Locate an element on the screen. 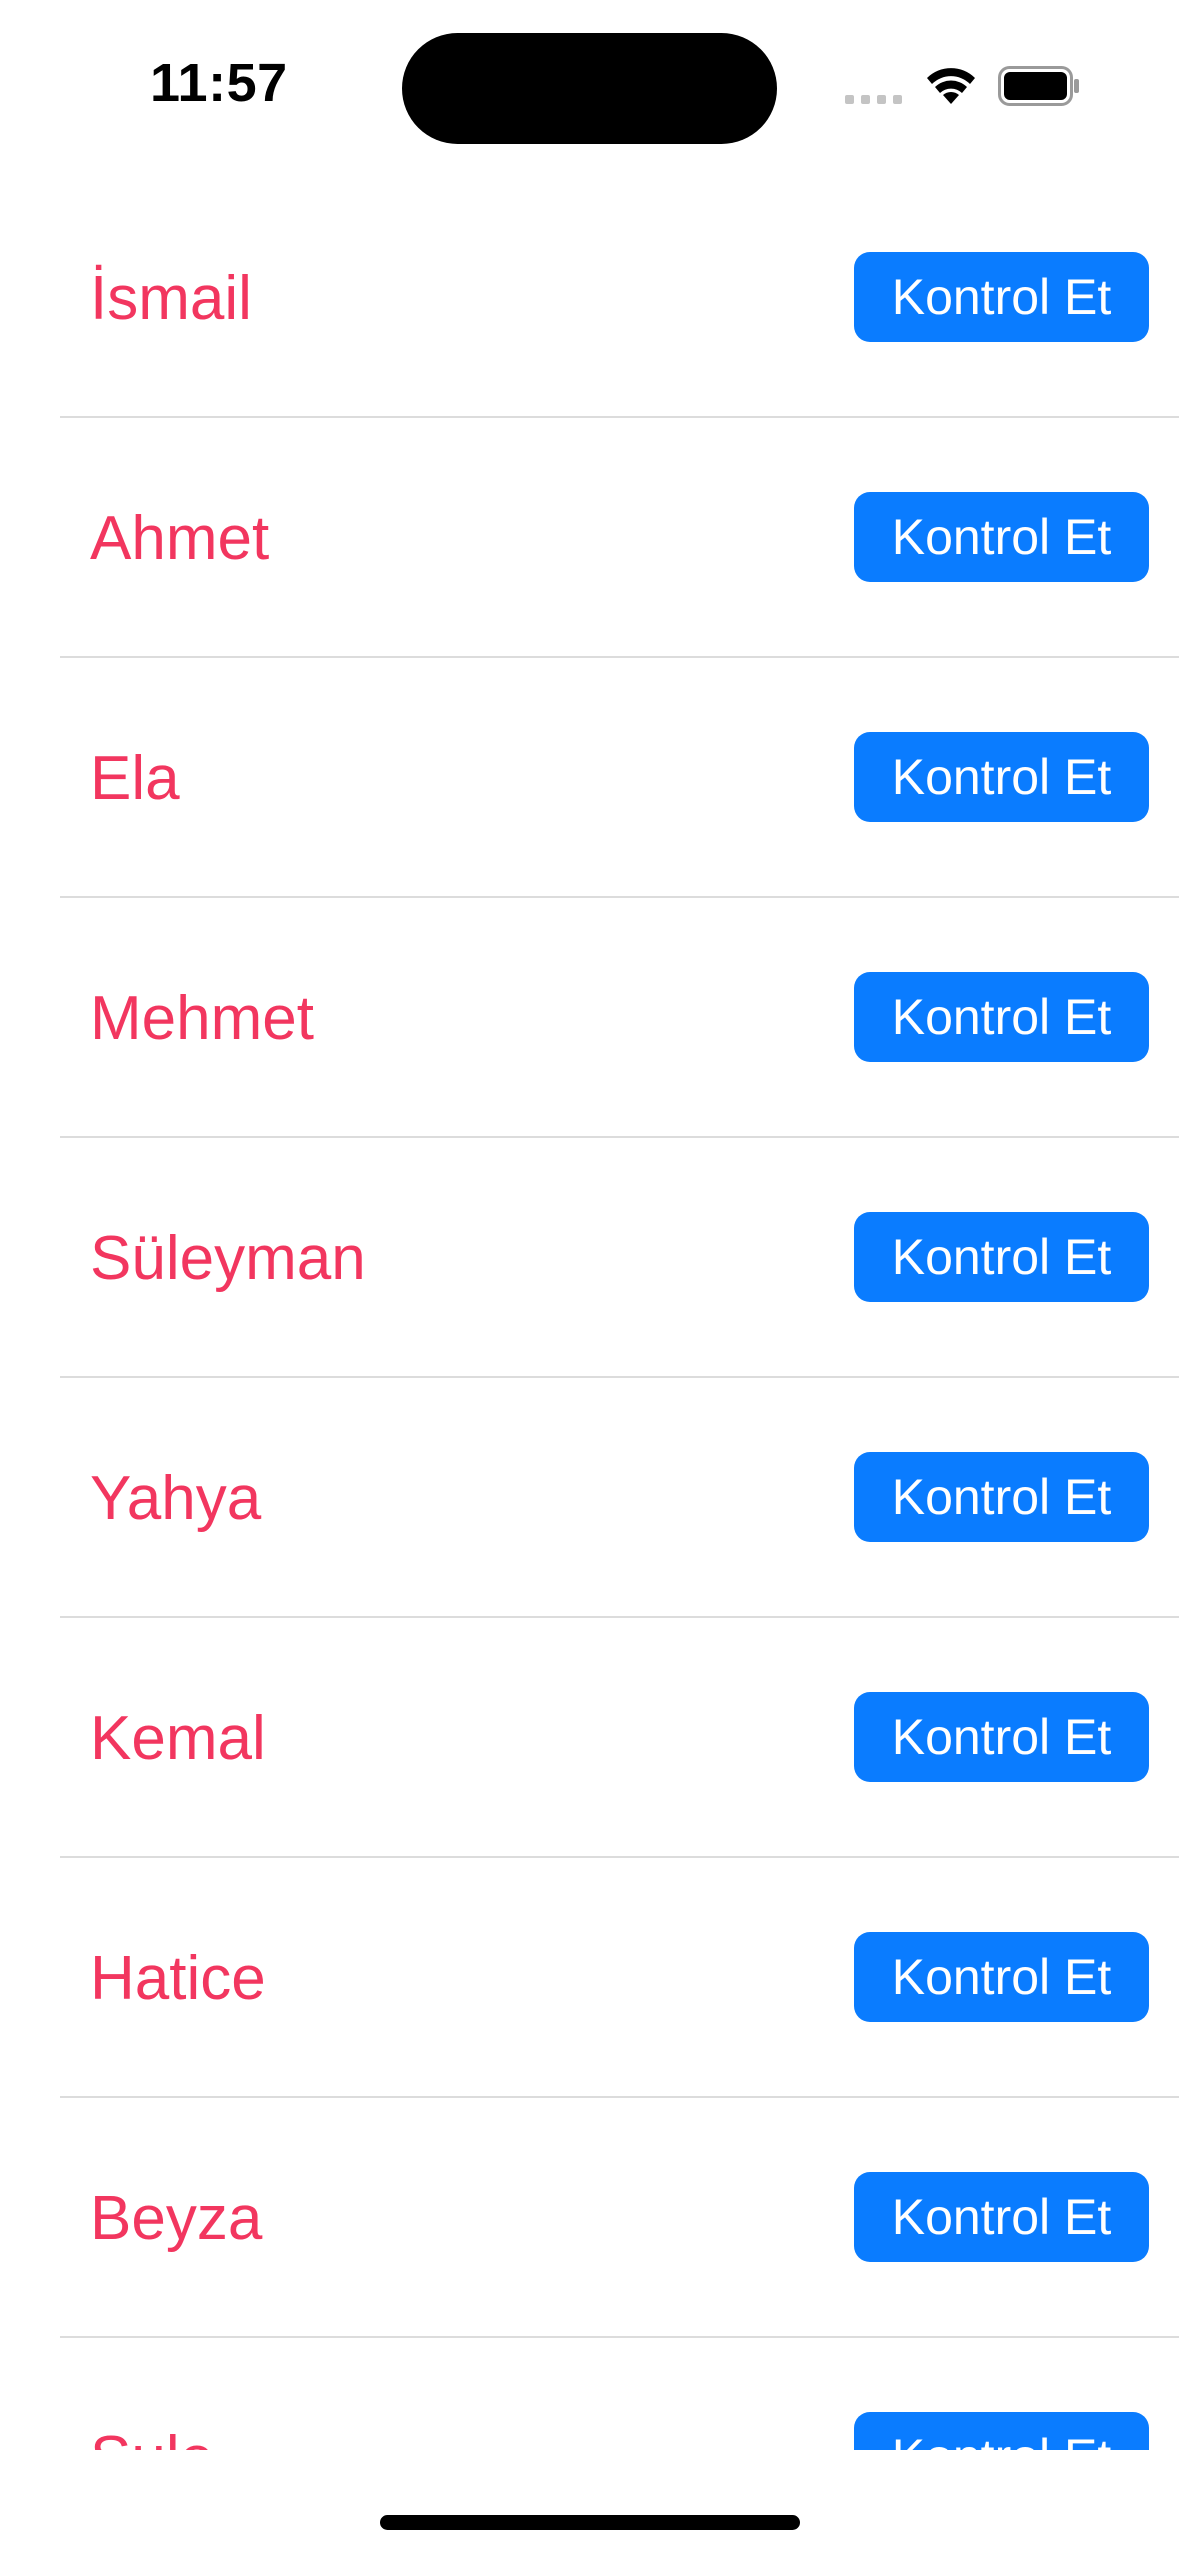 The width and height of the screenshot is (1179, 2556). dynamic-island is located at coordinates (589, 88).